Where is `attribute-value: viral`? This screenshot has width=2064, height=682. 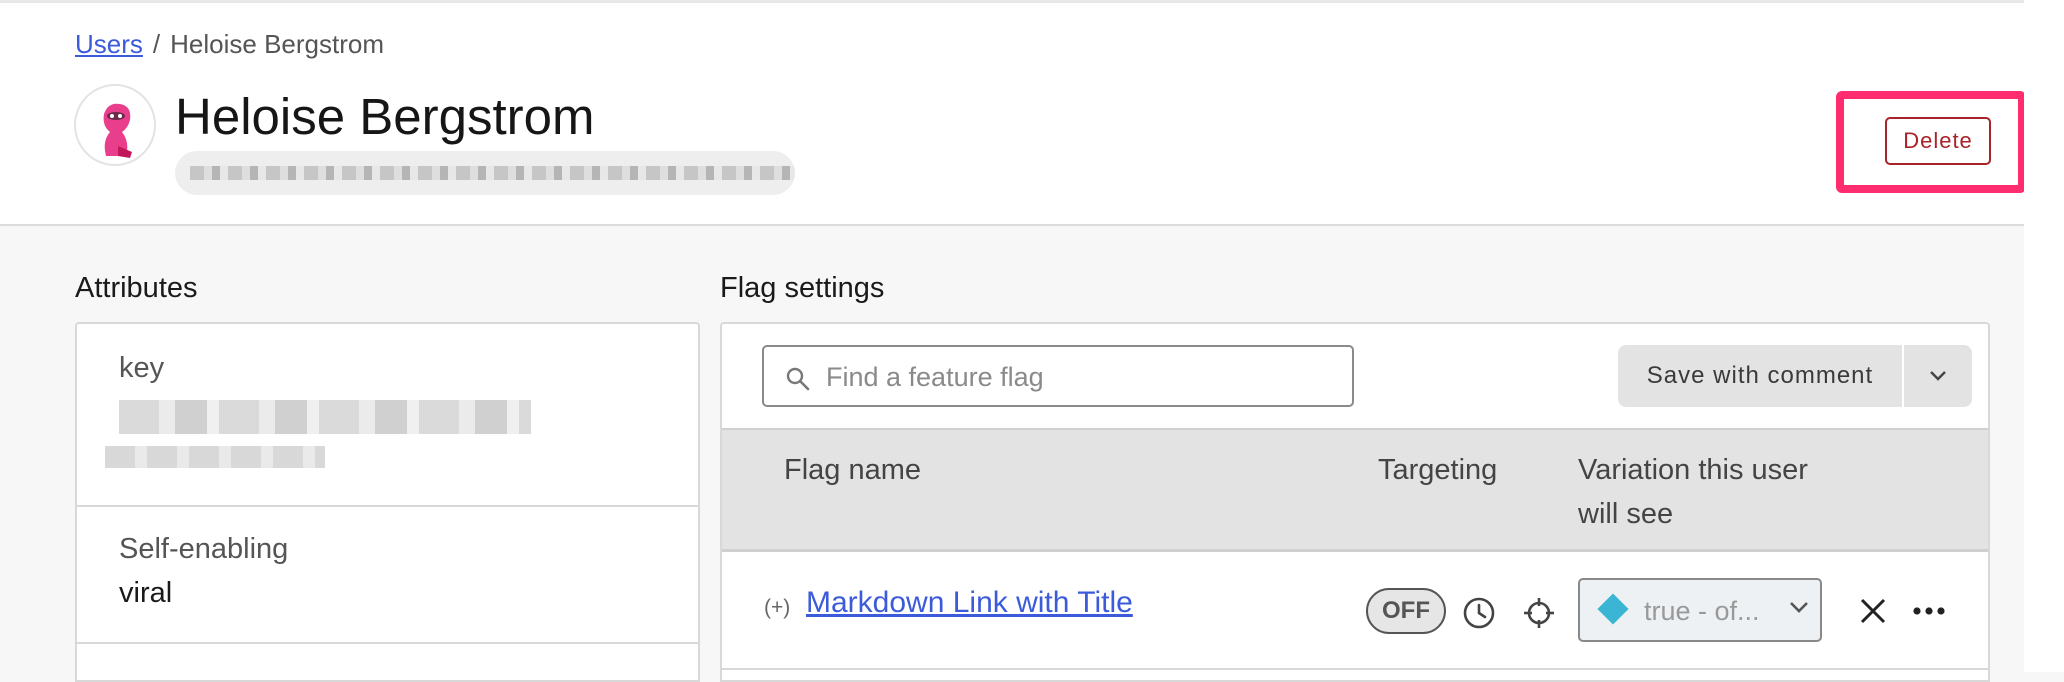 attribute-value: viral is located at coordinates (146, 593).